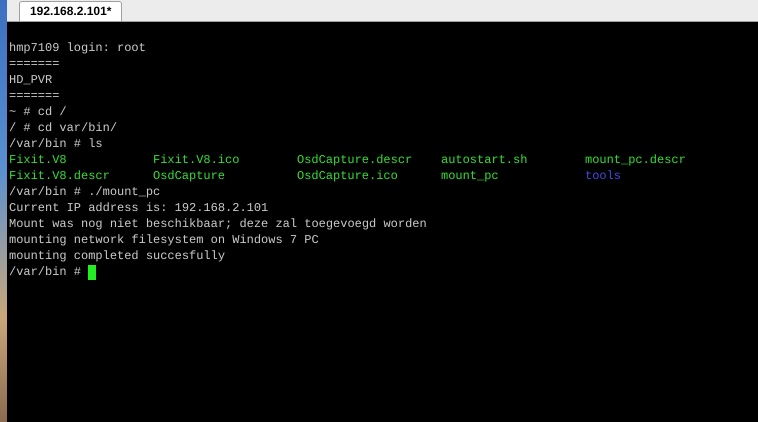  I want to click on terminal-line: mounting network filesystem on Windows 7 PC, so click(164, 240).